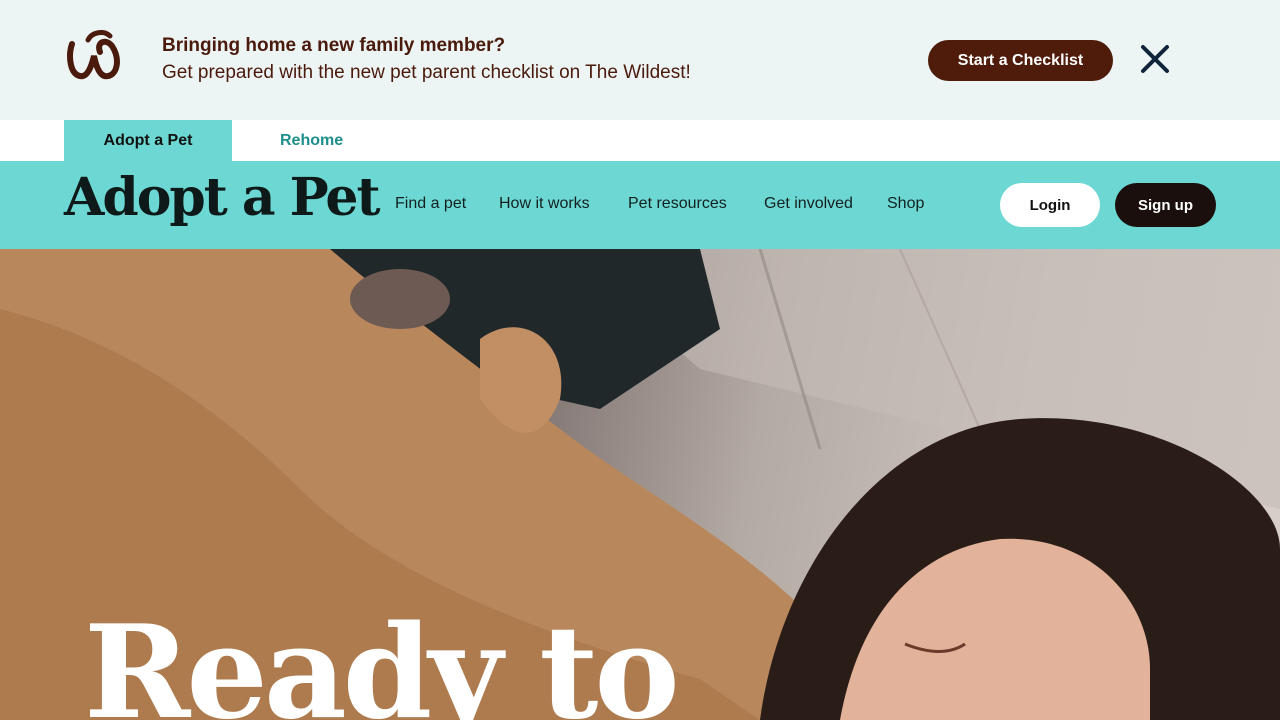 The image size is (1280, 720). What do you see at coordinates (544, 204) in the screenshot?
I see `nav-how-it-works: How it works` at bounding box center [544, 204].